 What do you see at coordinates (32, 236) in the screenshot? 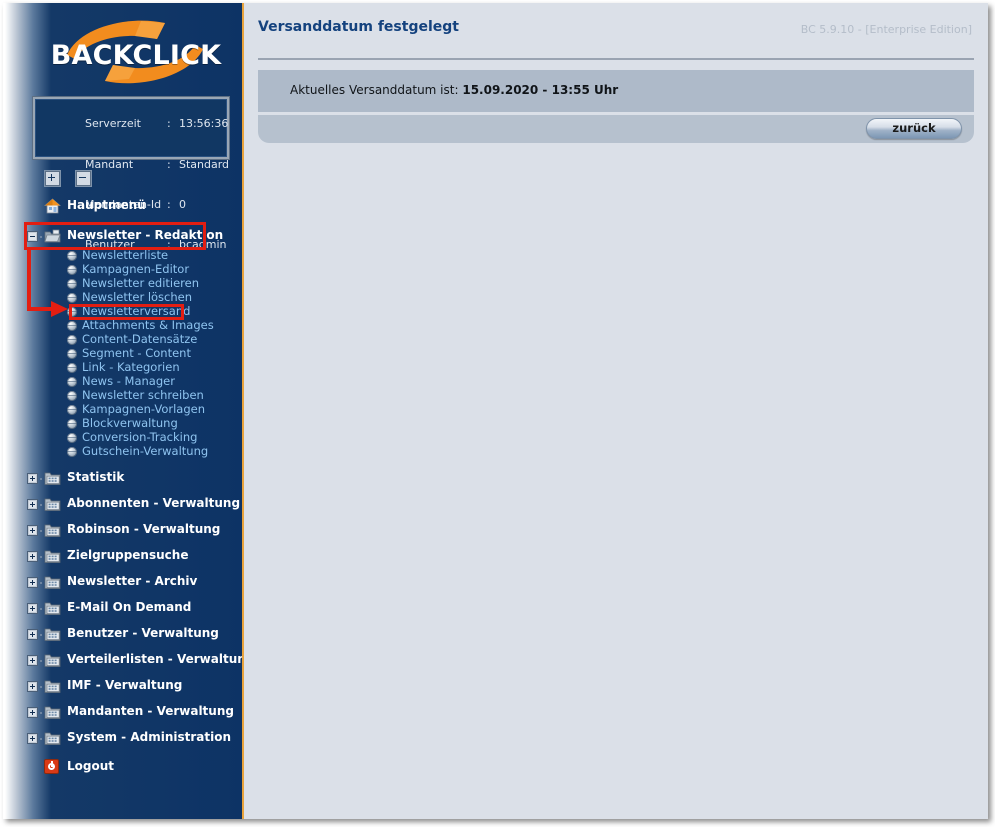
I see `collapse-toggle-icon` at bounding box center [32, 236].